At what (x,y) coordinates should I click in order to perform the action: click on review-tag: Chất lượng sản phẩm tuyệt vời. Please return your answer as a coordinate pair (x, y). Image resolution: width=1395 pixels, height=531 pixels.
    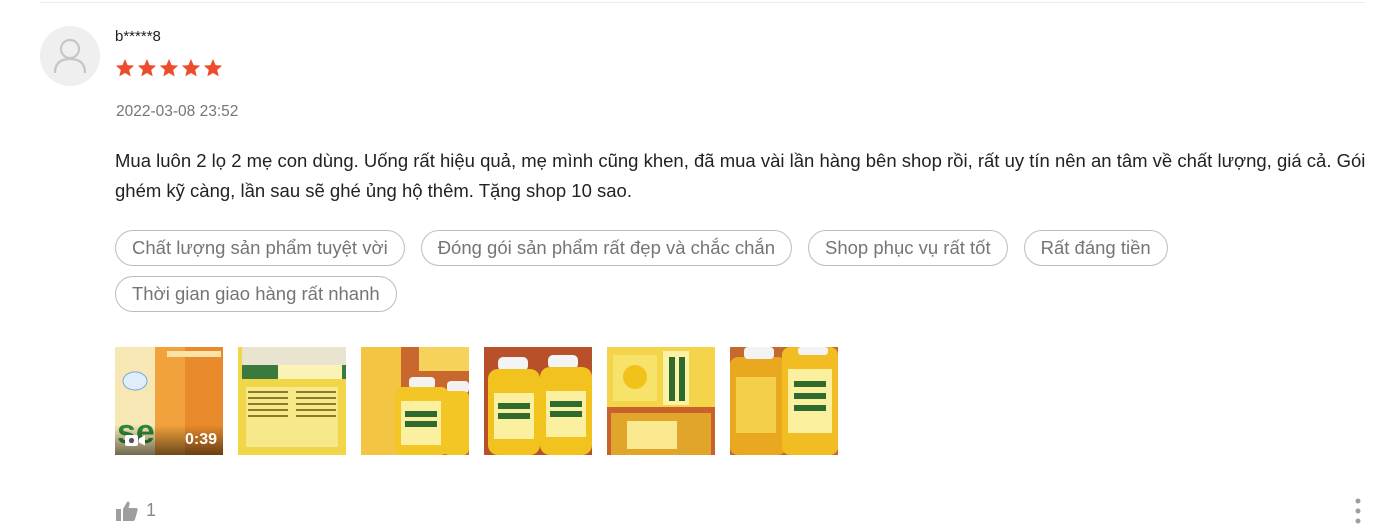
    Looking at the image, I should click on (260, 248).